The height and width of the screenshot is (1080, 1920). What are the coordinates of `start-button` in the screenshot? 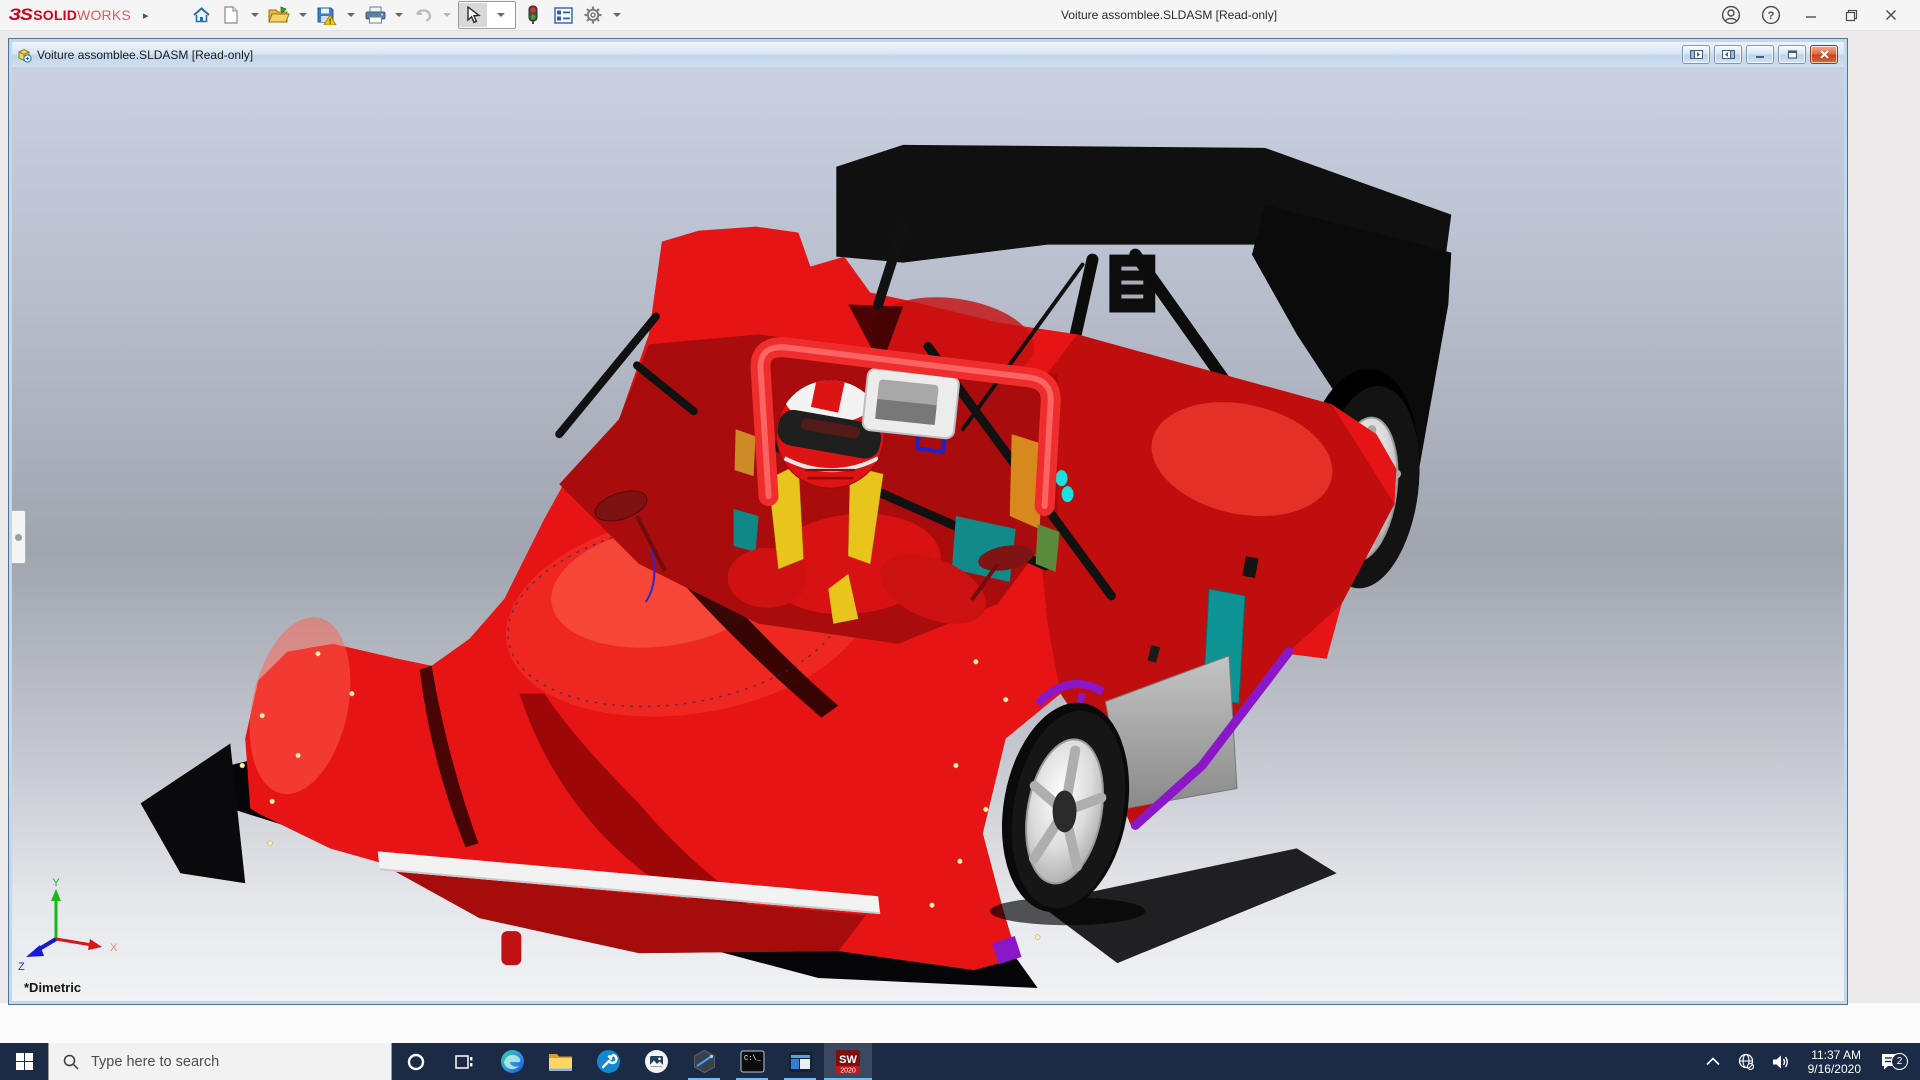 It's located at (24, 1061).